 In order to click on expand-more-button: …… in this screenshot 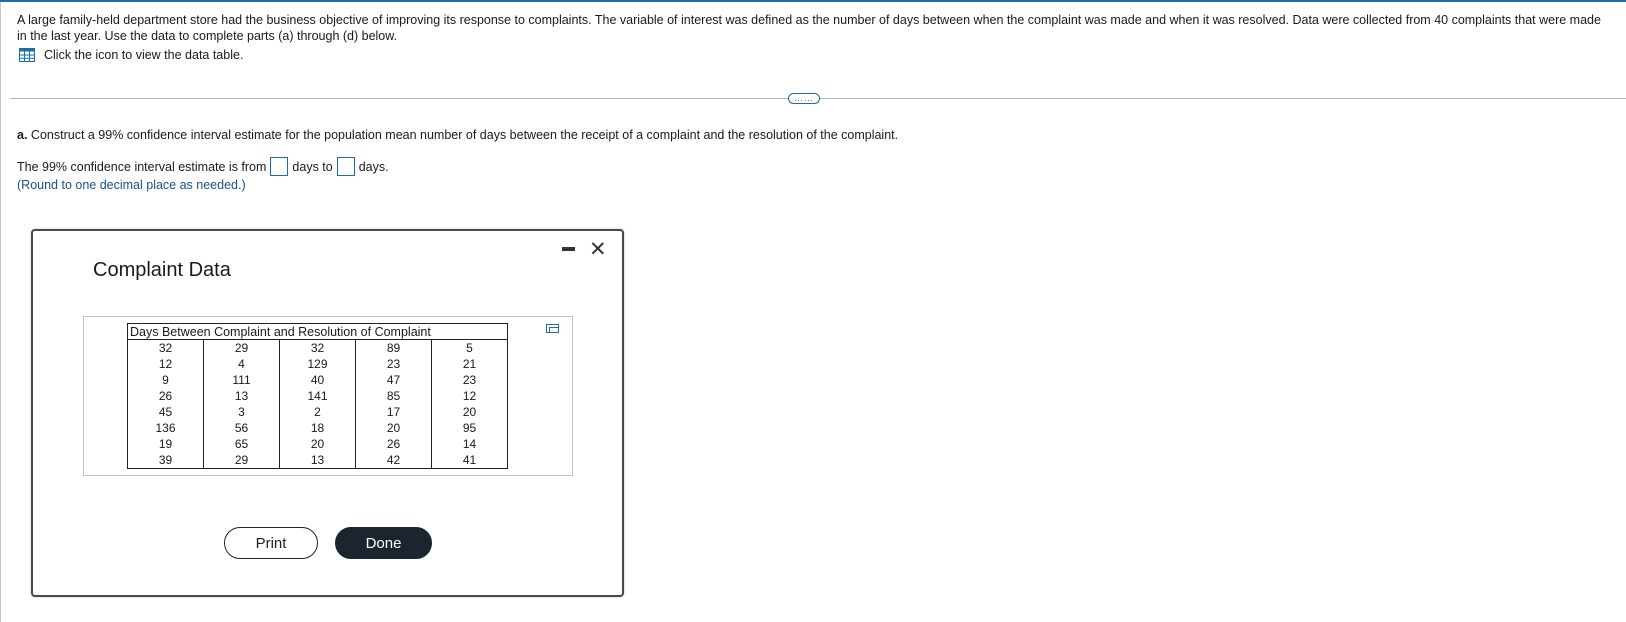, I will do `click(804, 98)`.